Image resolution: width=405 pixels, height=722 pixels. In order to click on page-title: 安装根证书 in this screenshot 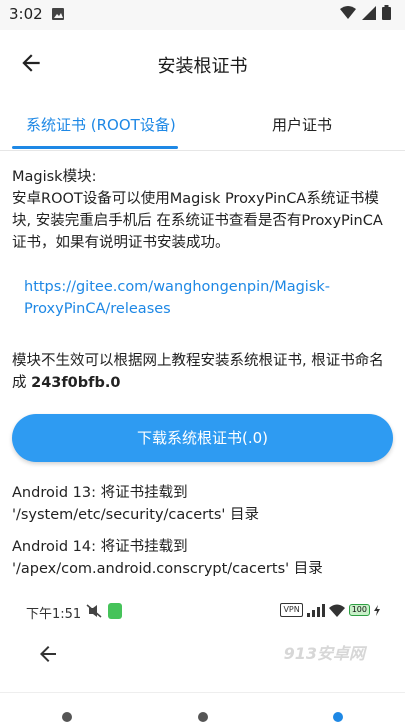, I will do `click(202, 66)`.